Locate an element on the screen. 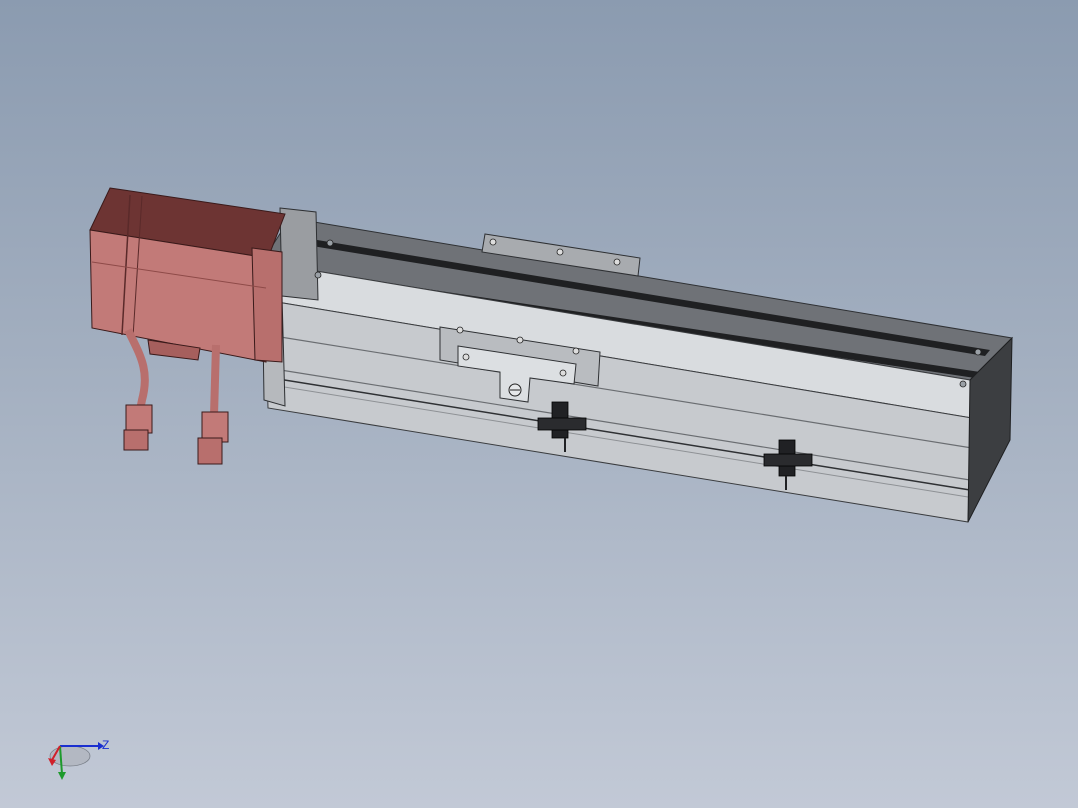 The height and width of the screenshot is (808, 1078). z-axis-label: Z is located at coordinates (106, 745).